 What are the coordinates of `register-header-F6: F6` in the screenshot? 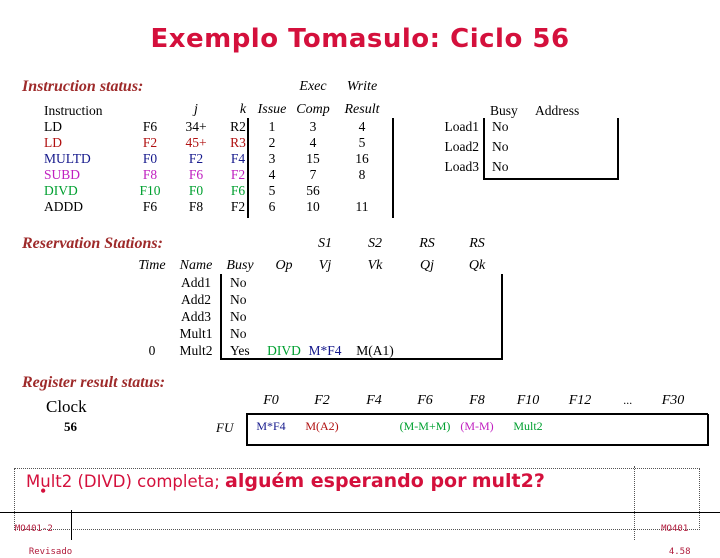 It's located at (425, 400).